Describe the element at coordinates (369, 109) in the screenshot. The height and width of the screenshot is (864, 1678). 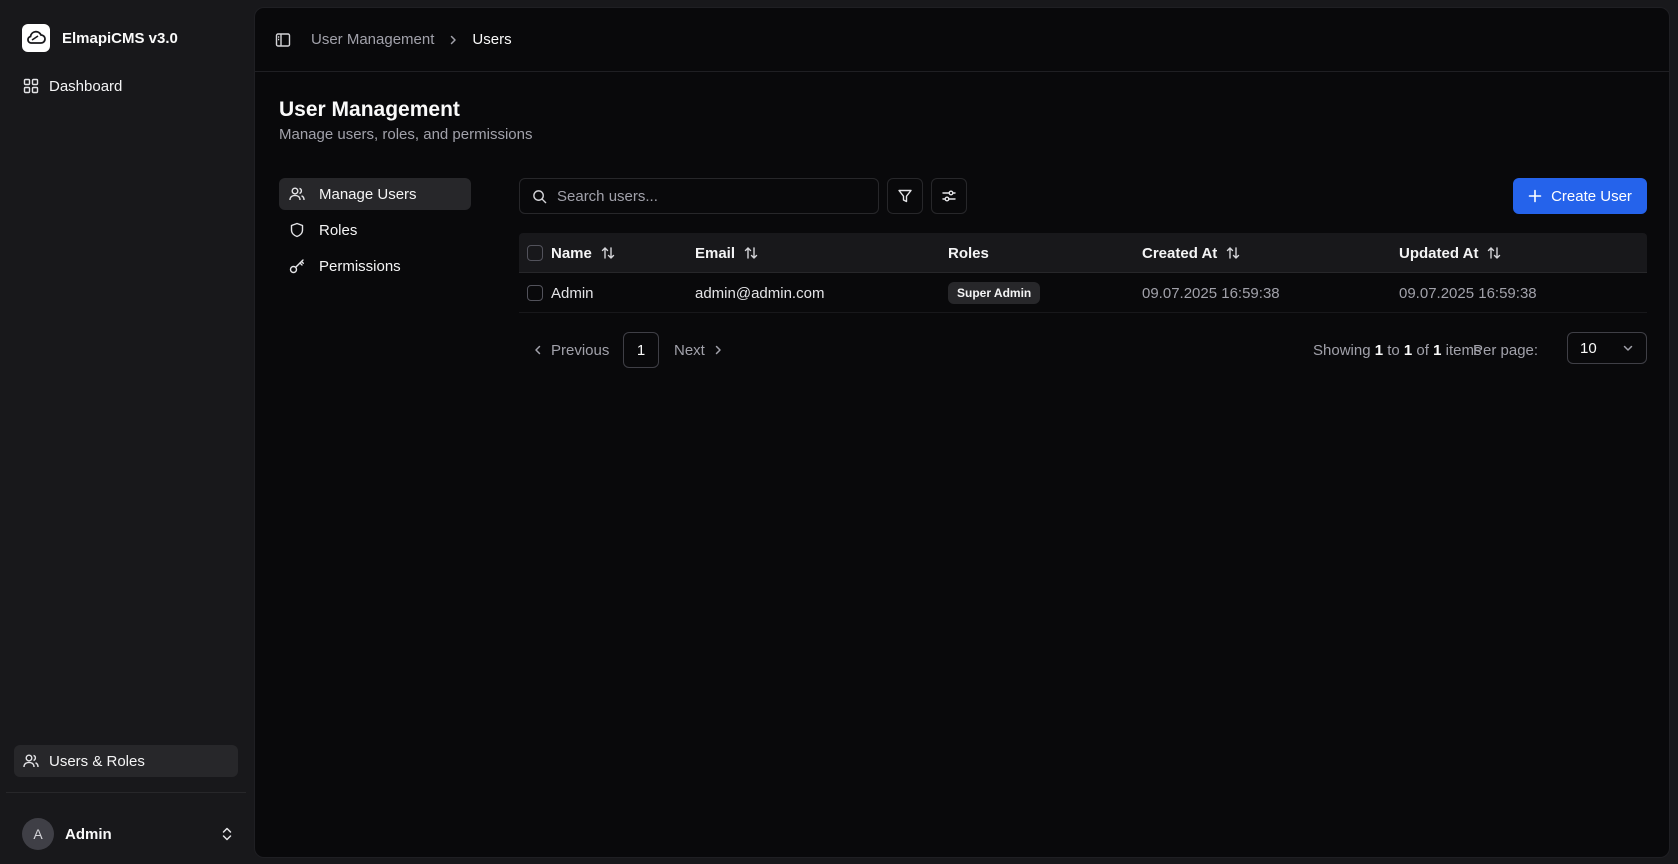
I see `page-title: User Management` at that location.